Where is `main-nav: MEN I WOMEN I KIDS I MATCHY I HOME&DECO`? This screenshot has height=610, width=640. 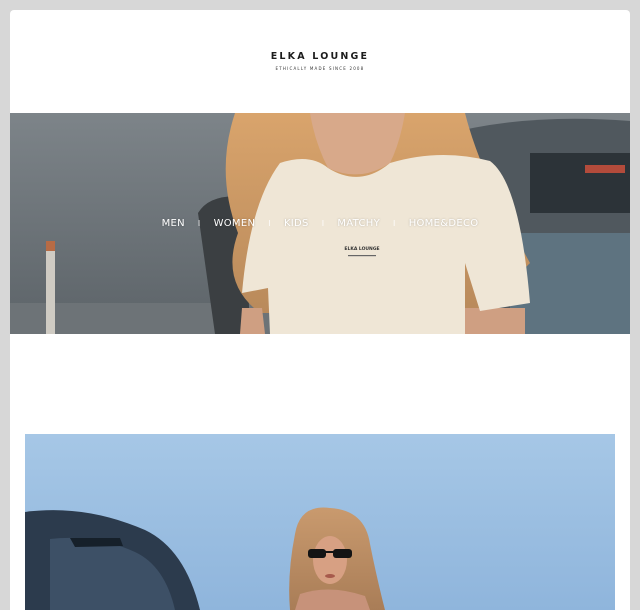
main-nav: MEN I WOMEN I KIDS I MATCHY I HOME&DECO is located at coordinates (320, 223).